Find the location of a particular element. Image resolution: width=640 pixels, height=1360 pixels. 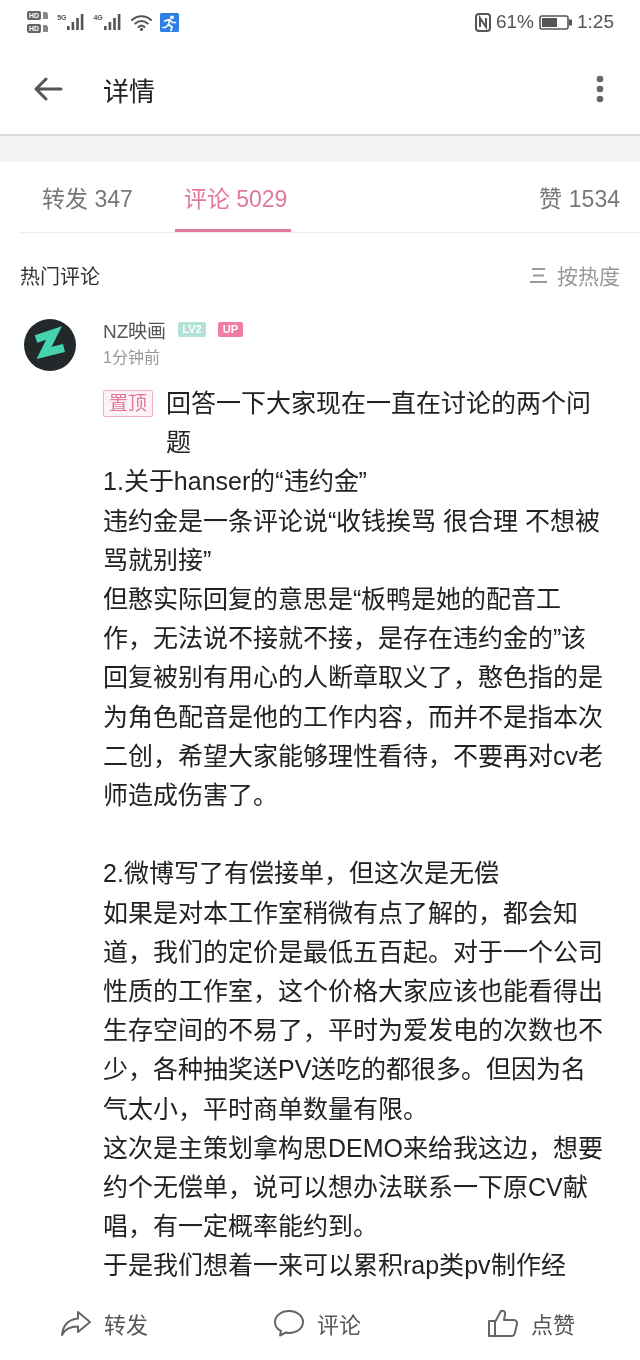

tab: 赞 1534 is located at coordinates (577, 197).